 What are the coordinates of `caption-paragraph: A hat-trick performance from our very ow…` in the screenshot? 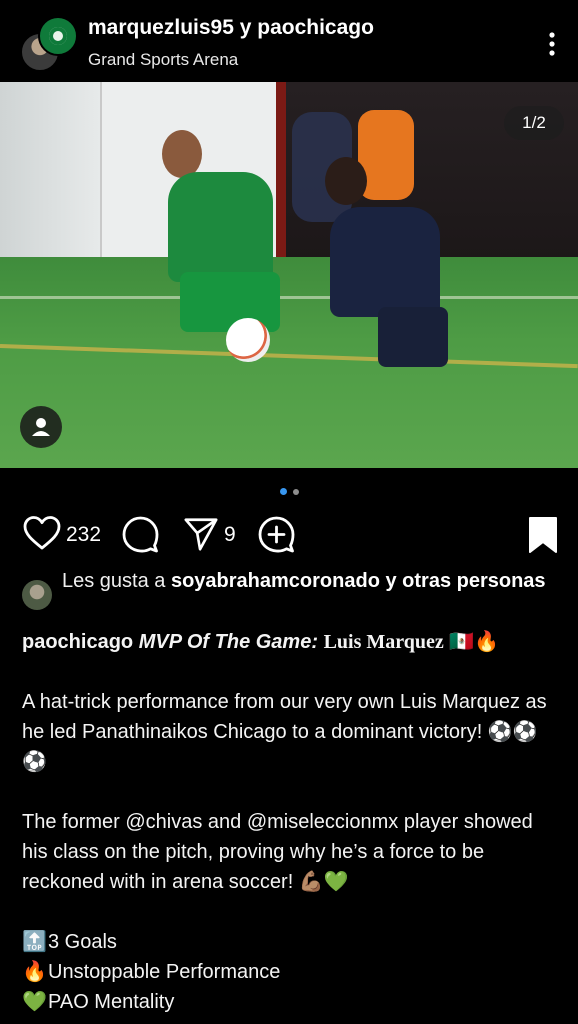 It's located at (284, 732).